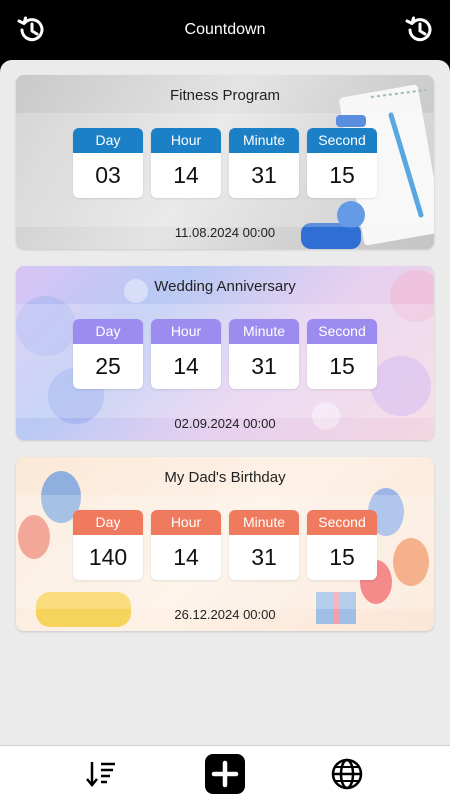 The image size is (450, 801). I want to click on history-icon, so click(418, 29).